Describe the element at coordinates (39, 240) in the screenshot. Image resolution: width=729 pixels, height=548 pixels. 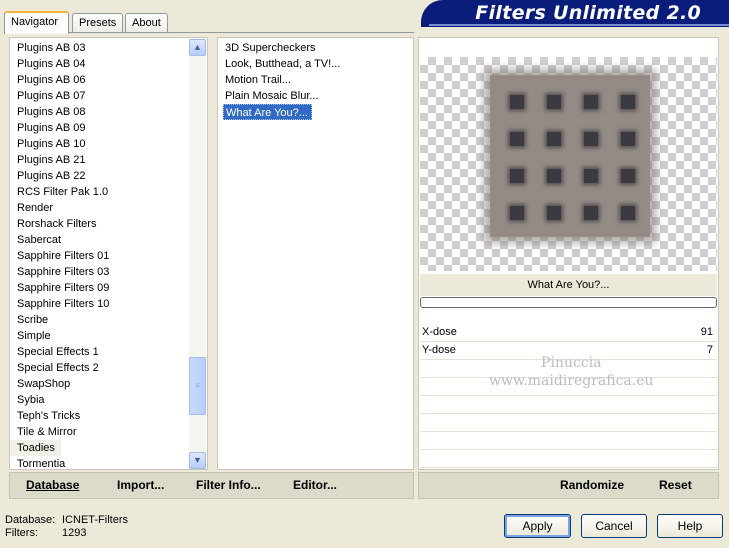
I see `category-label: Sabercat` at that location.